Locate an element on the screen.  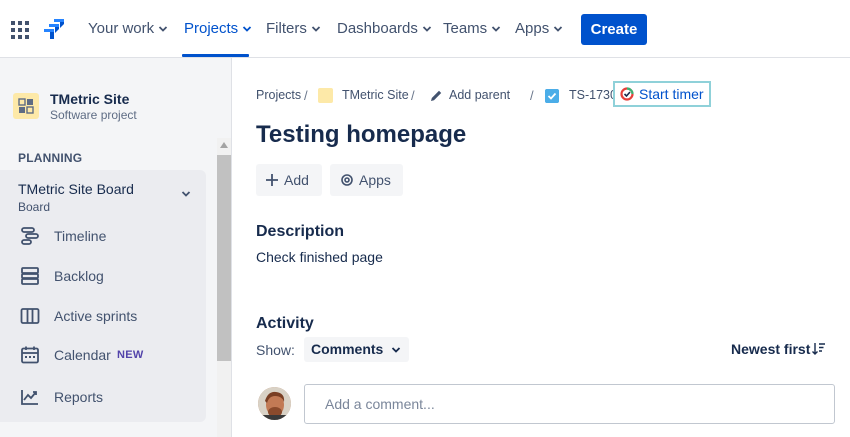
reports-icon is located at coordinates (29, 397).